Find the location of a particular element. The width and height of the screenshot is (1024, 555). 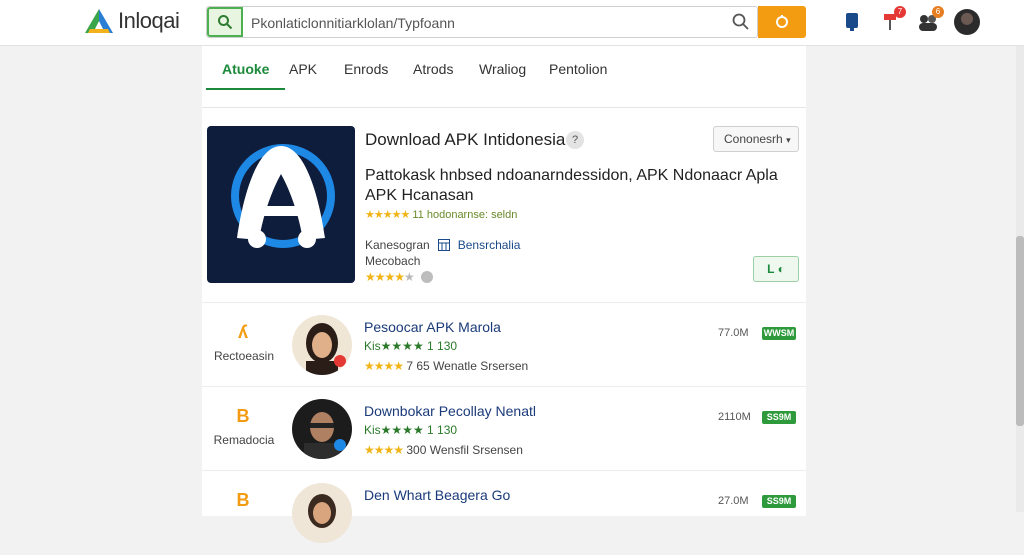

featured-title: Download APK Intidonesia is located at coordinates (465, 139).